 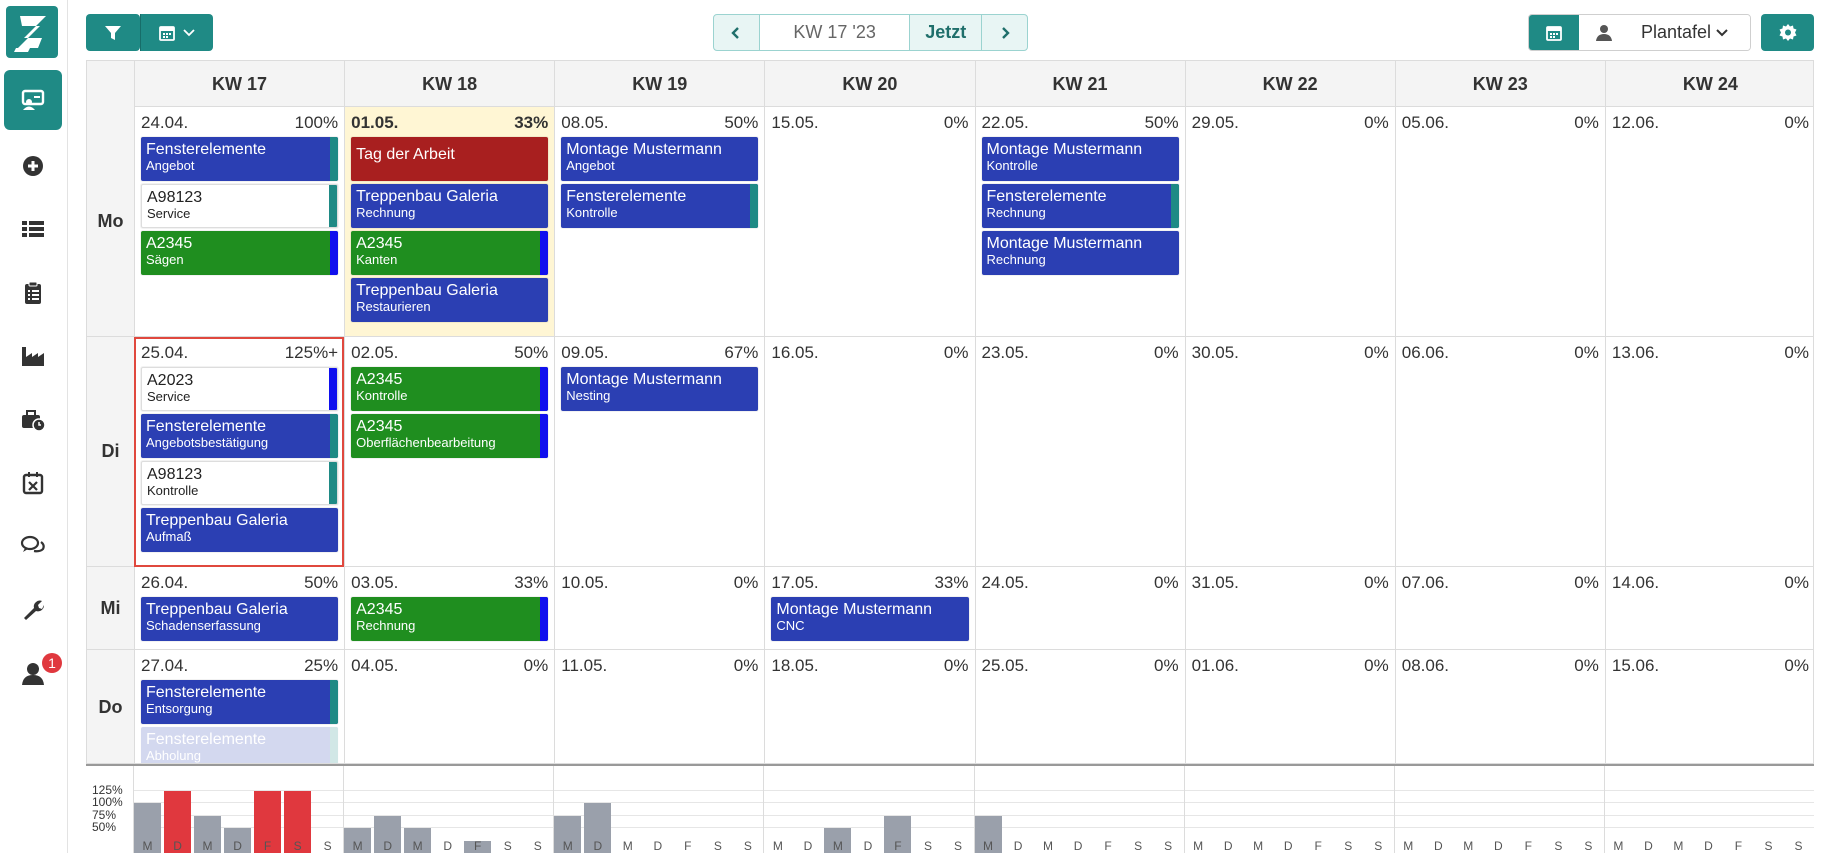 What do you see at coordinates (1289, 84) in the screenshot?
I see `week-header: KW 22` at bounding box center [1289, 84].